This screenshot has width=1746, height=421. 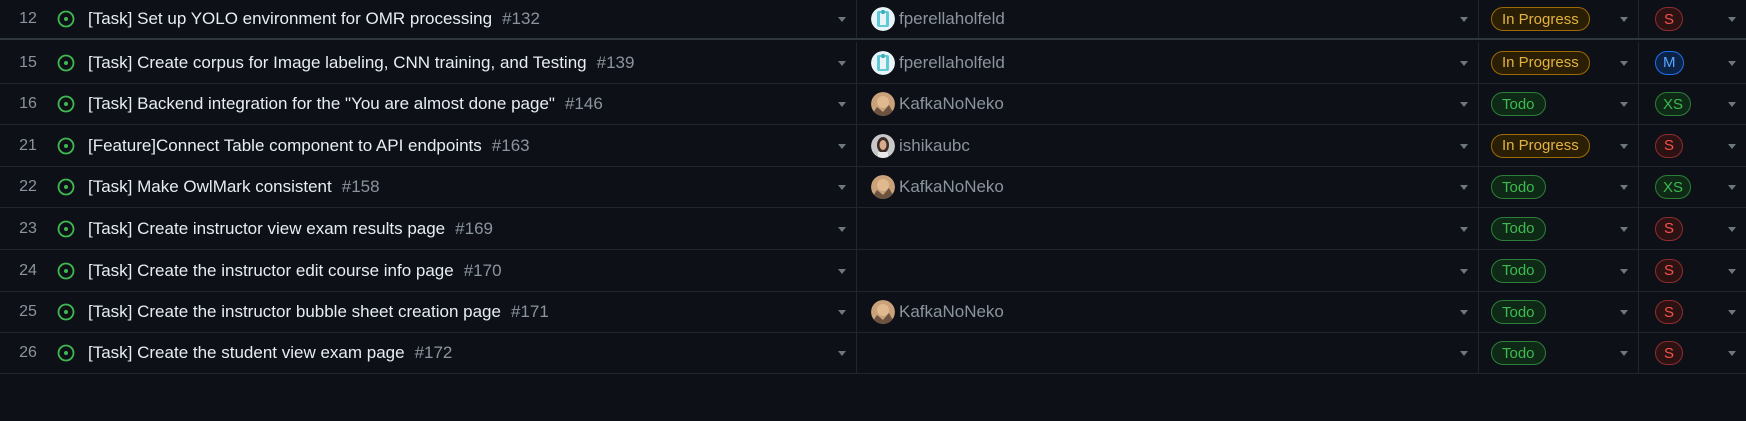 I want to click on issue-number: #171, so click(x=530, y=312).